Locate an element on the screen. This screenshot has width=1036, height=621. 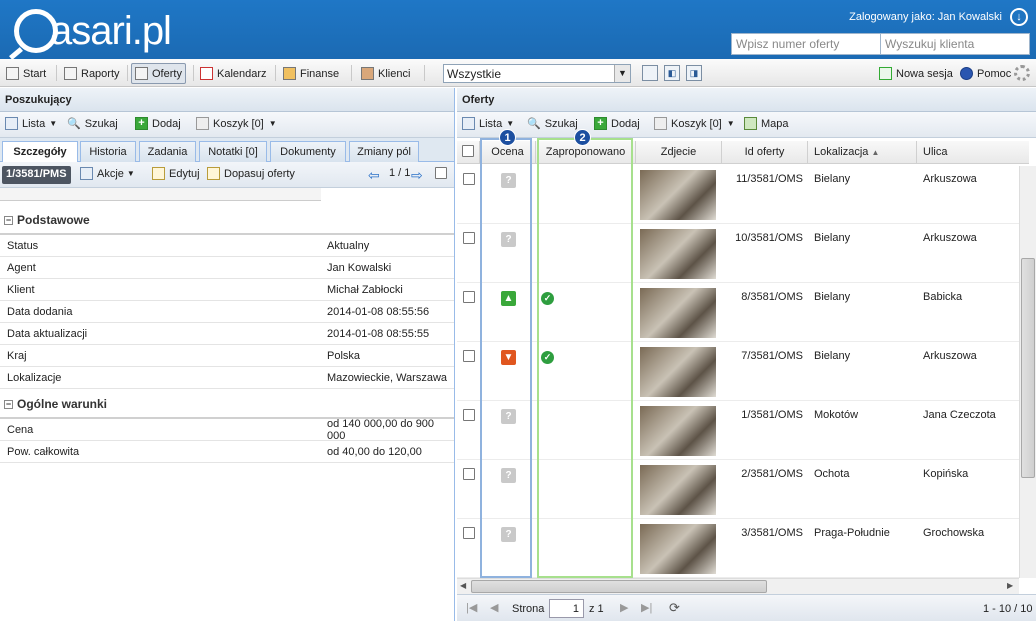
right-koszyk-button: Koszyk [0] ▼ is located at coordinates (694, 123).